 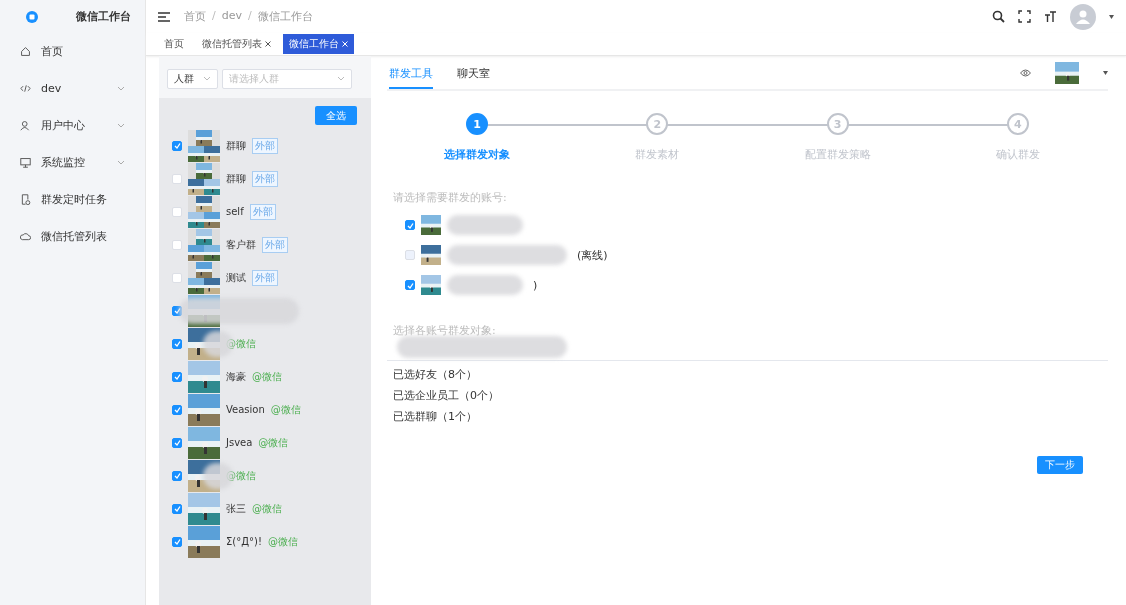 What do you see at coordinates (592, 255) in the screenshot?
I see `account-status: (离线)` at bounding box center [592, 255].